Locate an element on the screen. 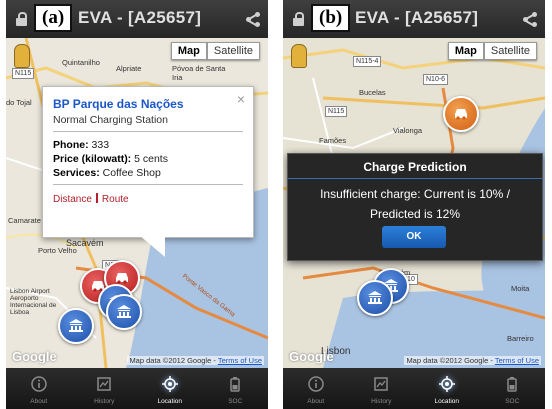 The height and width of the screenshot is (409, 552). close-icon: × is located at coordinates (241, 99).